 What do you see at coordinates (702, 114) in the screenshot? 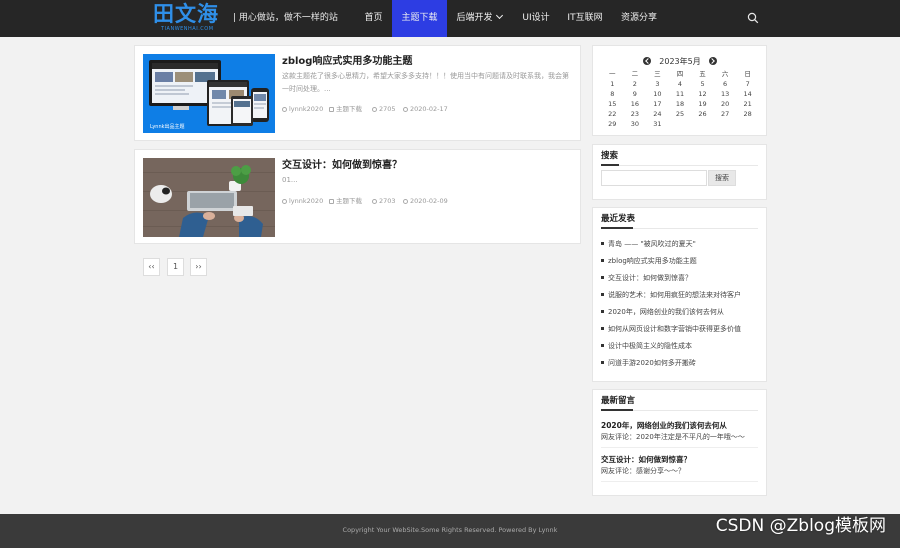
I see `calendar-day: 26` at bounding box center [702, 114].